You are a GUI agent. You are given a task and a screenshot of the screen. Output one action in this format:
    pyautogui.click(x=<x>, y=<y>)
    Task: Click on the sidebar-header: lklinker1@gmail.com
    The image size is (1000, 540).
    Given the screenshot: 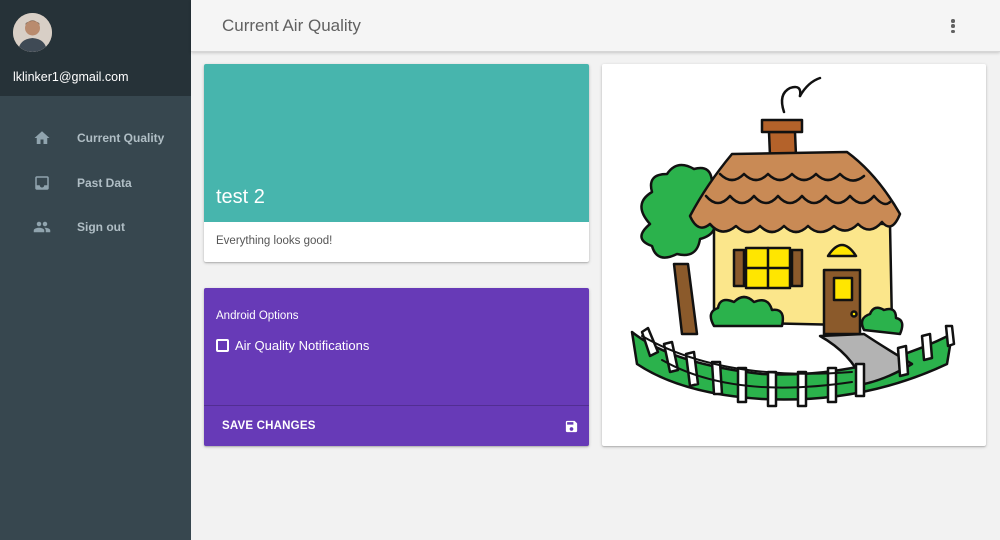 What is the action you would take?
    pyautogui.click(x=95, y=48)
    